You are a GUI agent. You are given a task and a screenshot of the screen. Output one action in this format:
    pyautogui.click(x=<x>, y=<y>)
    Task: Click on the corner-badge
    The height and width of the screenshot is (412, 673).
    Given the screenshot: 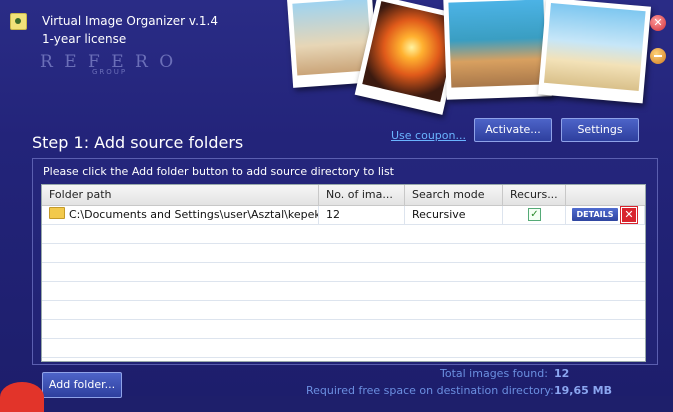 What is the action you would take?
    pyautogui.click(x=22, y=397)
    